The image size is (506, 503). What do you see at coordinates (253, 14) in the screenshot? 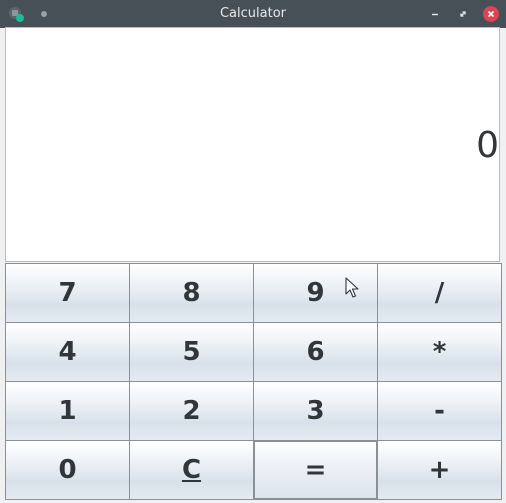
I see `title-bar: Calculator` at bounding box center [253, 14].